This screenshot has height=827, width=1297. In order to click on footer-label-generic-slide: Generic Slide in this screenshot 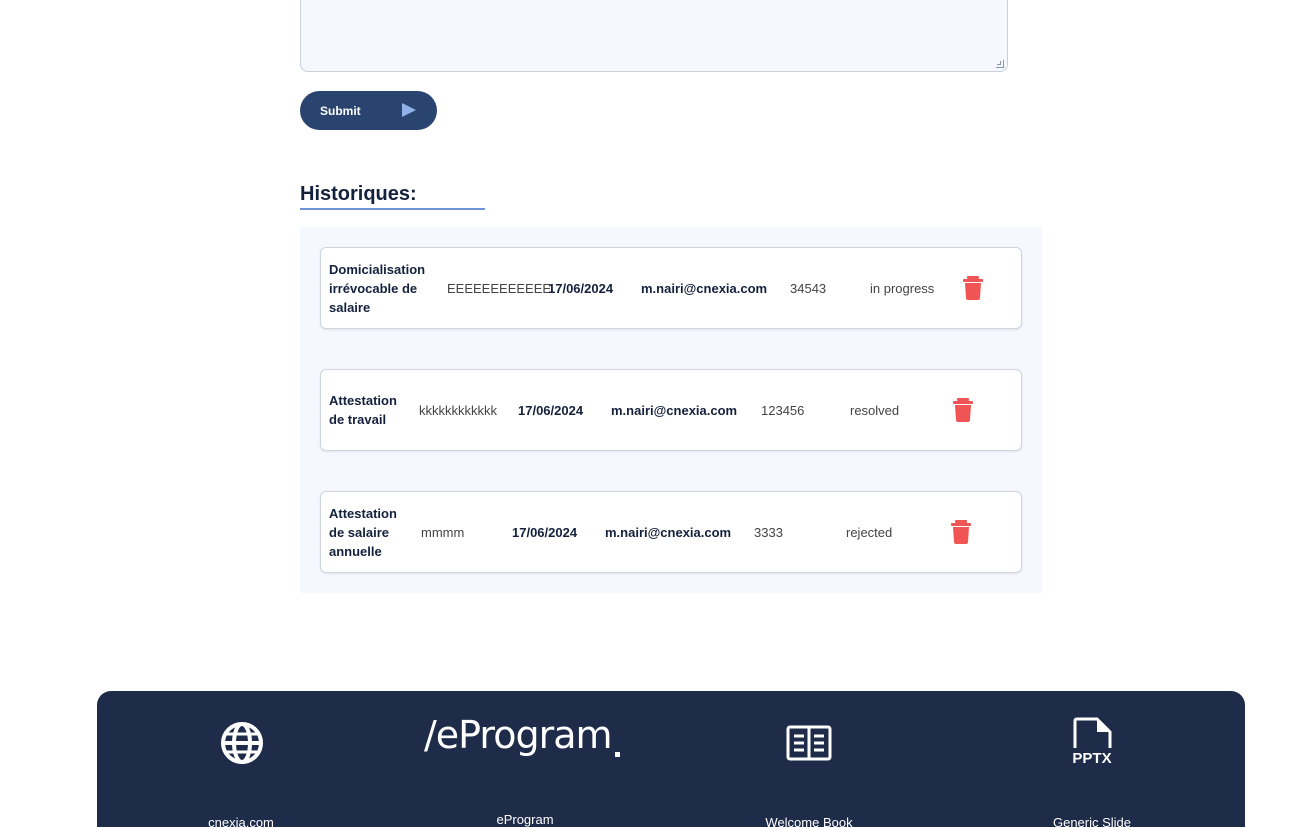, I will do `click(1092, 821)`.